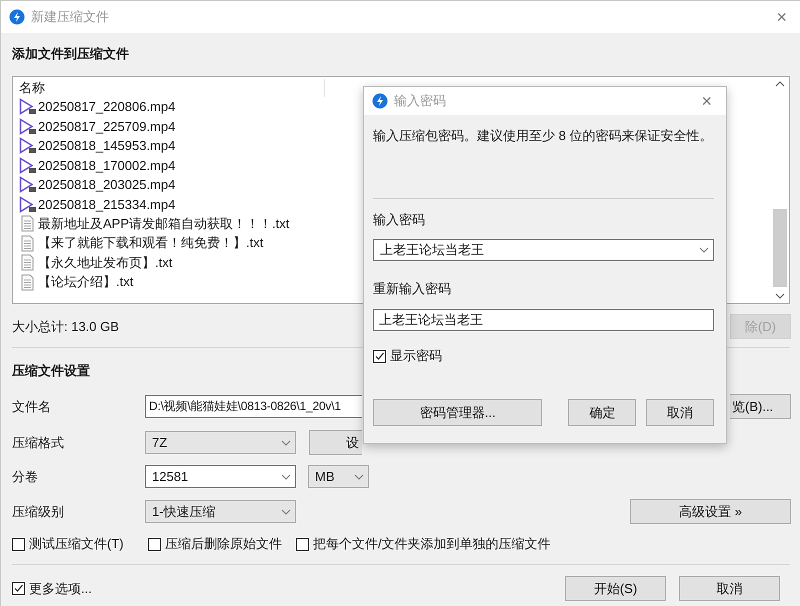  What do you see at coordinates (338, 476) in the screenshot?
I see `unit-dropdown: MB` at bounding box center [338, 476].